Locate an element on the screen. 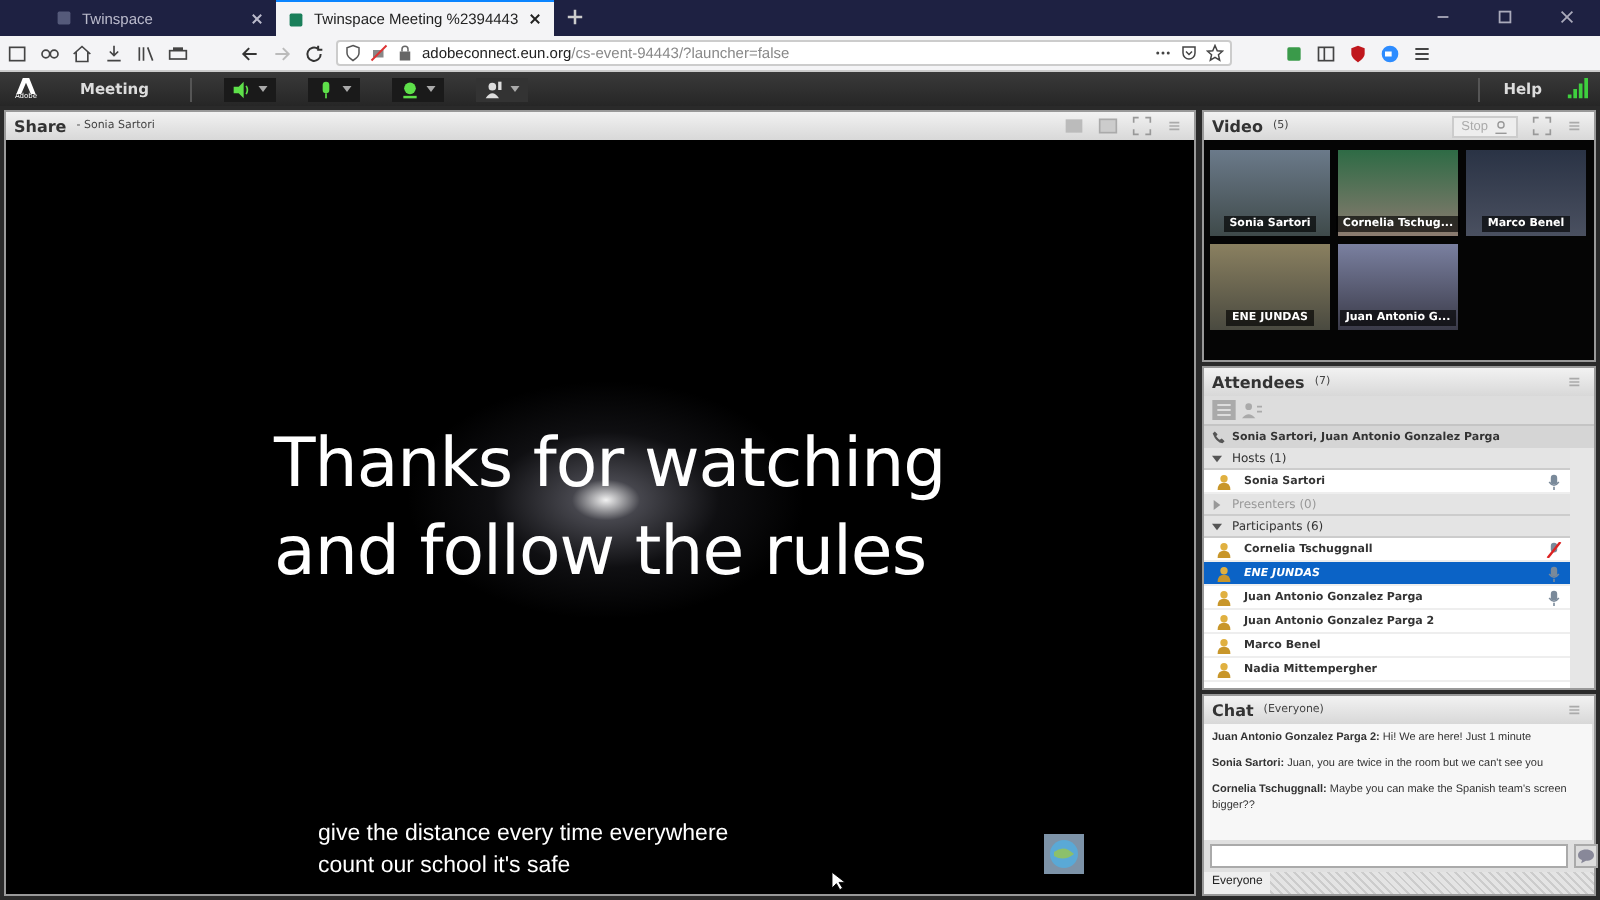 This screenshot has width=1600, height=900. star-icon is located at coordinates (1215, 53).